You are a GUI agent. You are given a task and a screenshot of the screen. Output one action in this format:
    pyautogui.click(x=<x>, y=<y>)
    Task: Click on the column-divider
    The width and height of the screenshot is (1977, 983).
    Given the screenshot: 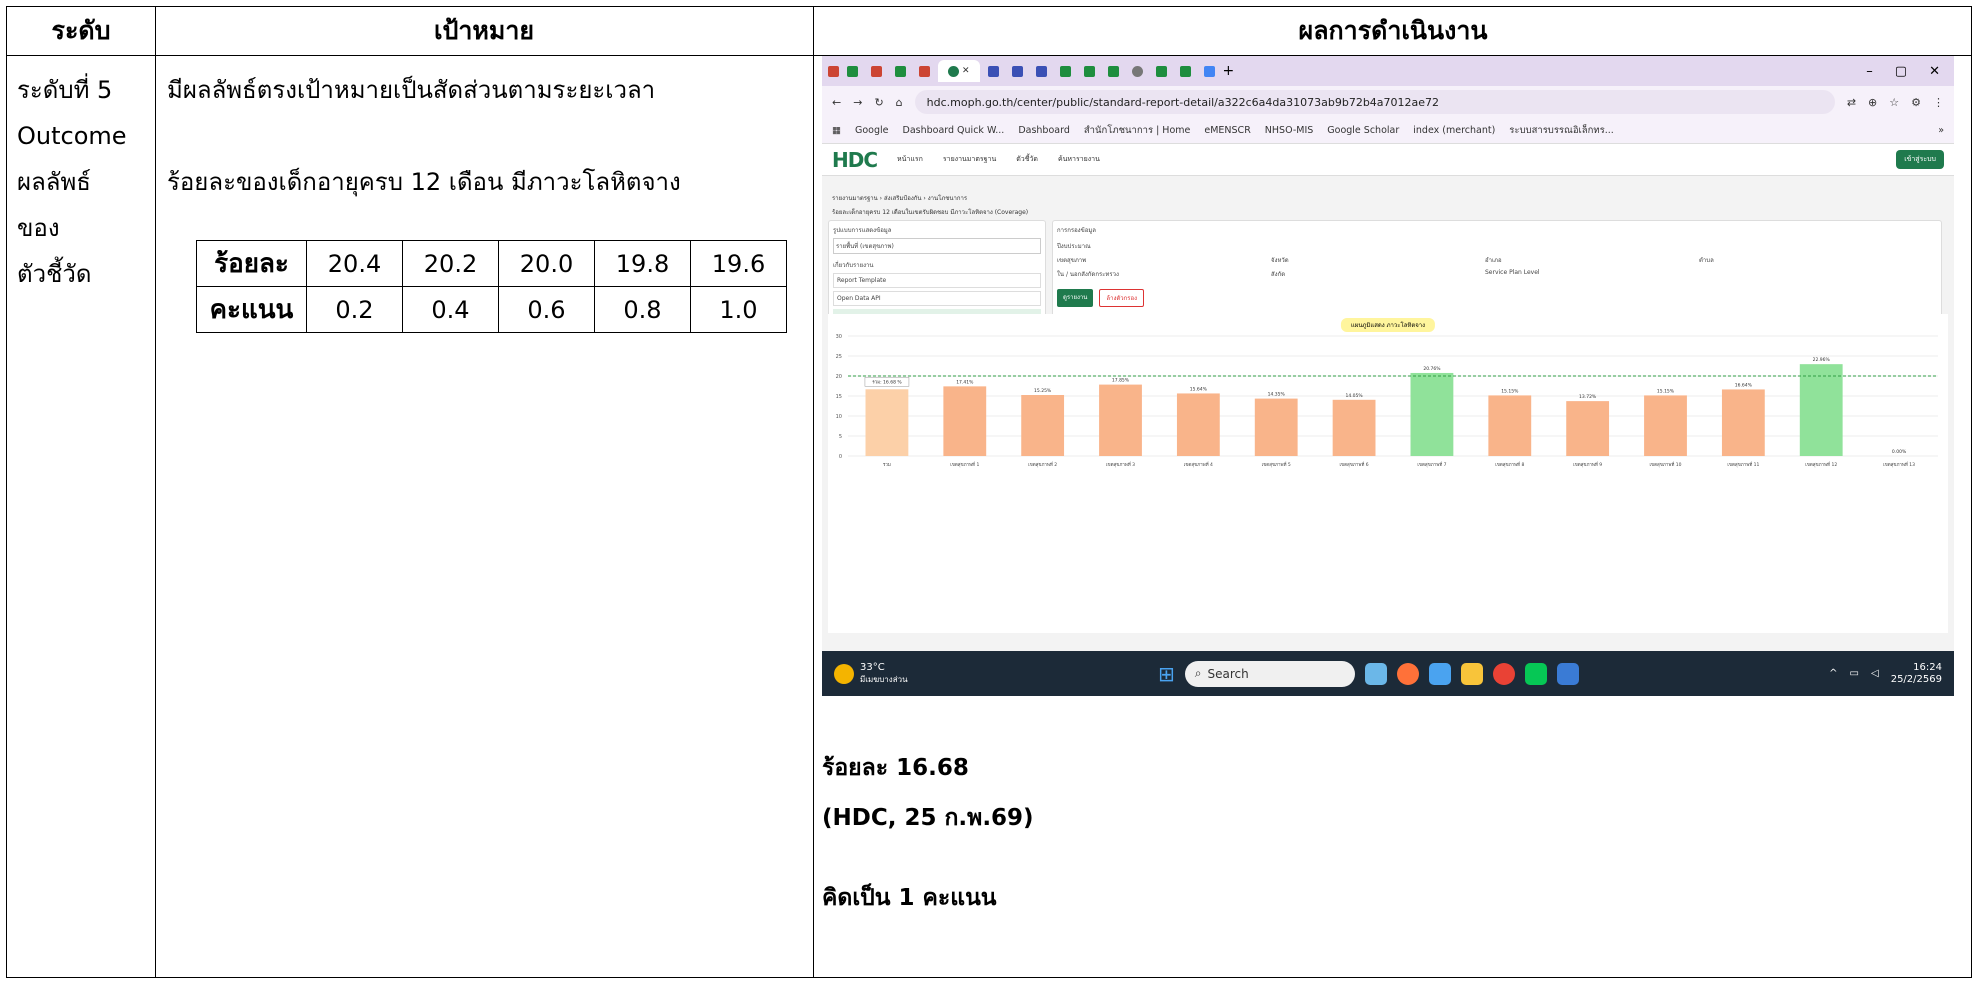 What is the action you would take?
    pyautogui.click(x=813, y=492)
    